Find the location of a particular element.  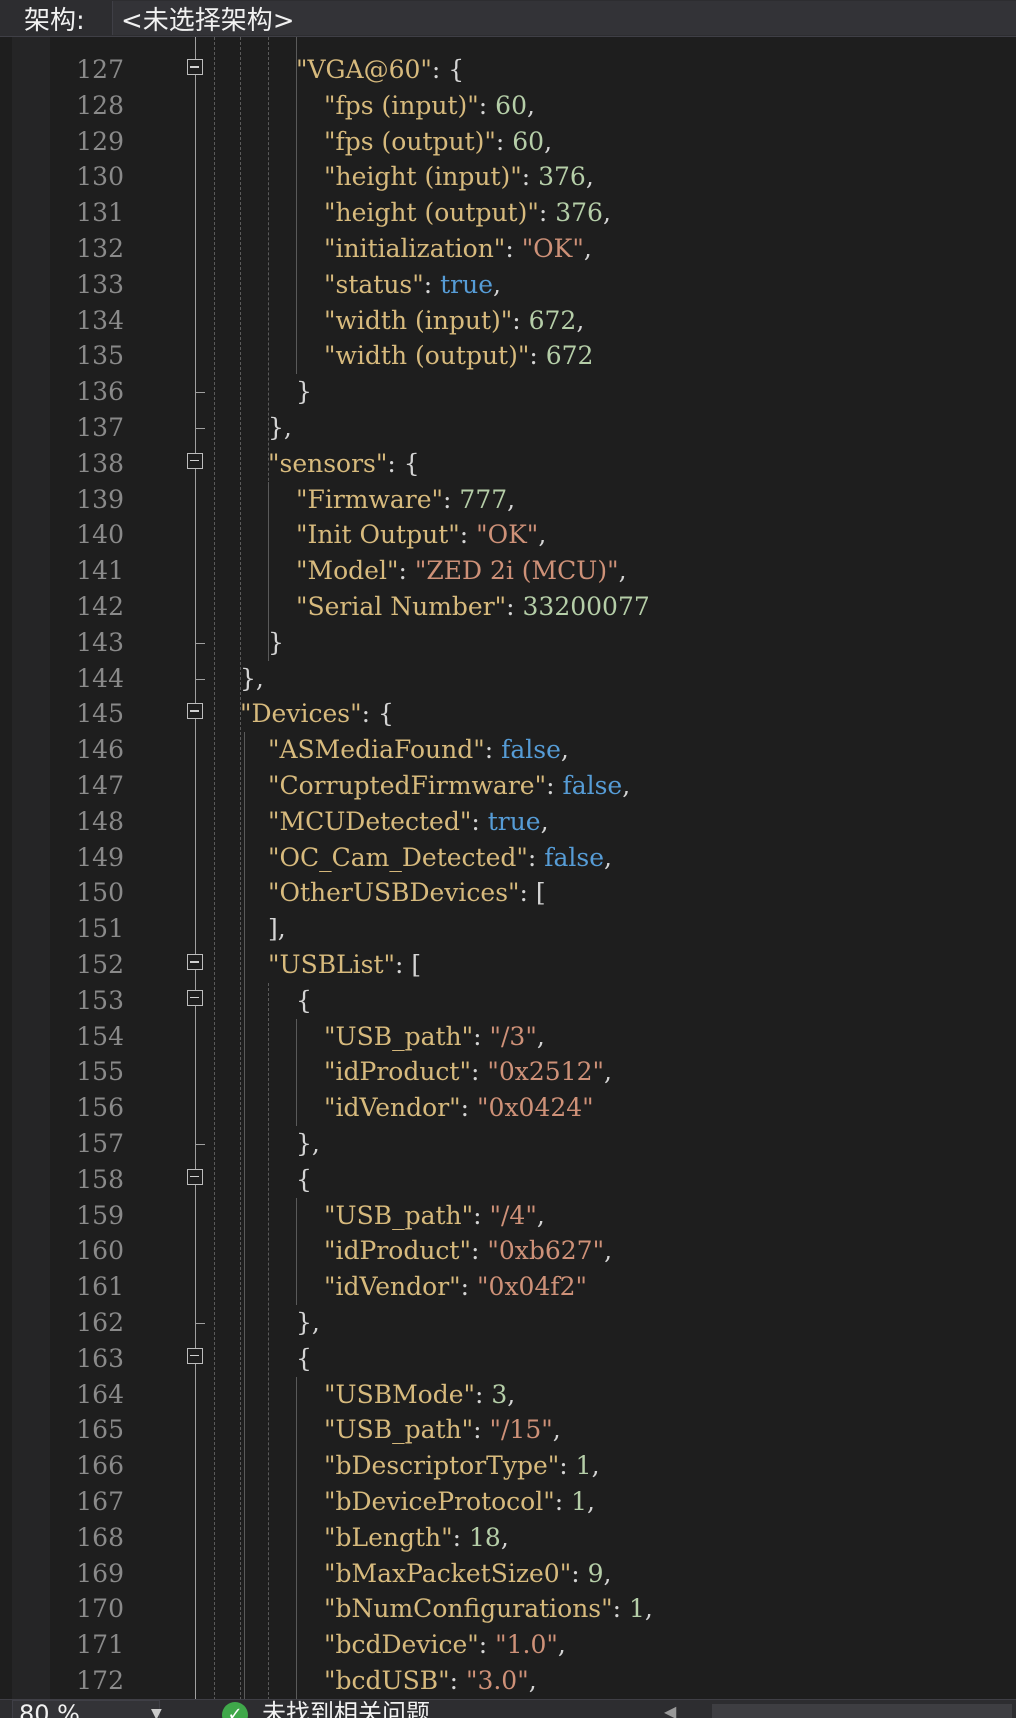

code-line: 167 "bDeviceProtocol": 1, is located at coordinates (508, 1502).